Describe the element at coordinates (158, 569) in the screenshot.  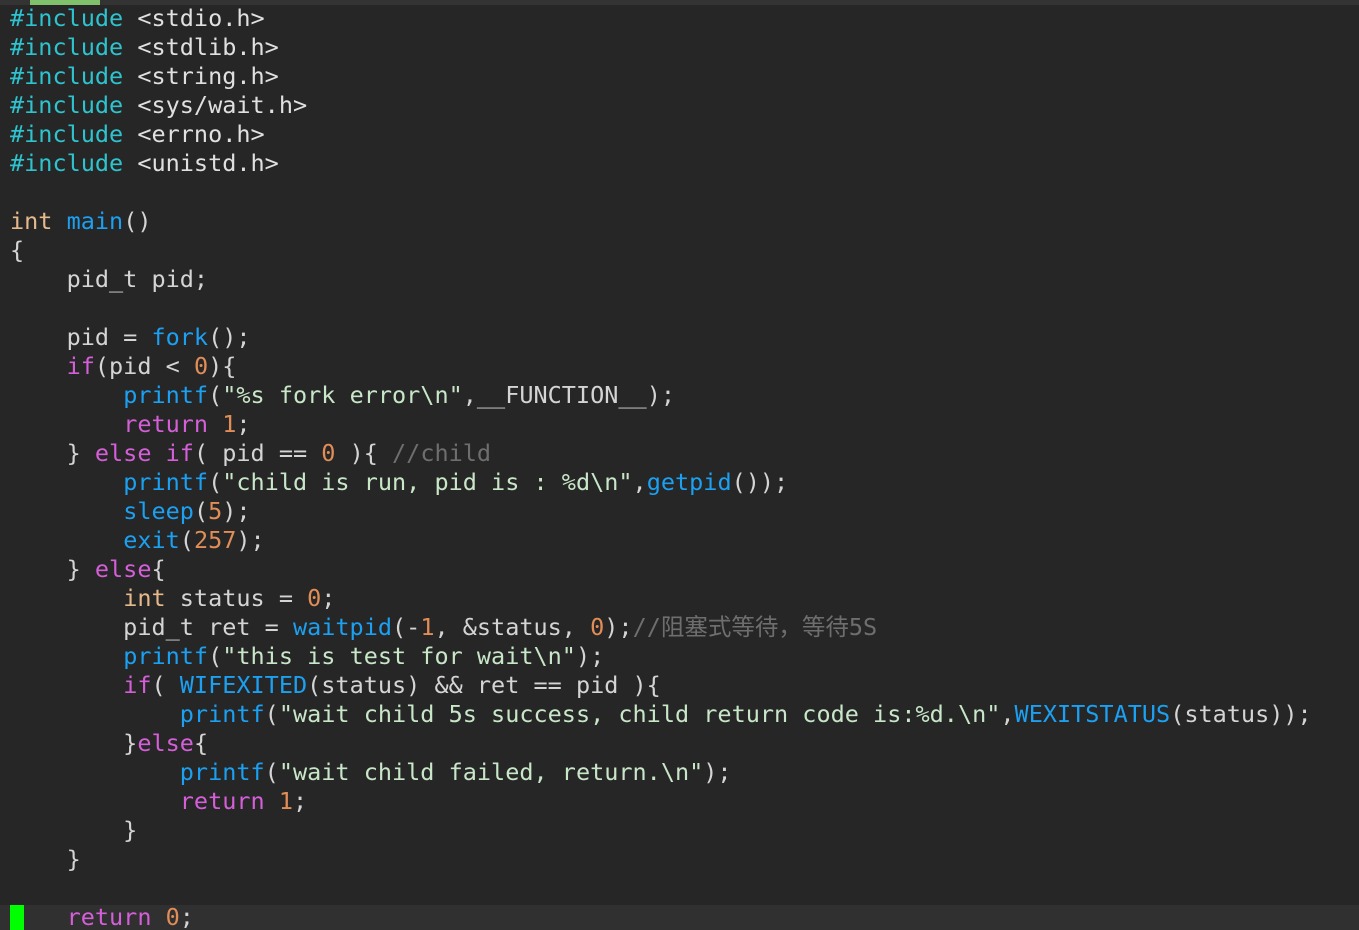
I see `code-token: {` at that location.